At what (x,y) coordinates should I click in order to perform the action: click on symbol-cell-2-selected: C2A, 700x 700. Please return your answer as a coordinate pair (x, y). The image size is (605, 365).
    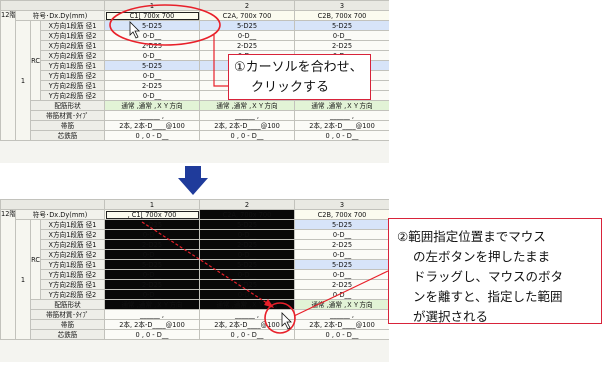
    Looking at the image, I should click on (247, 214).